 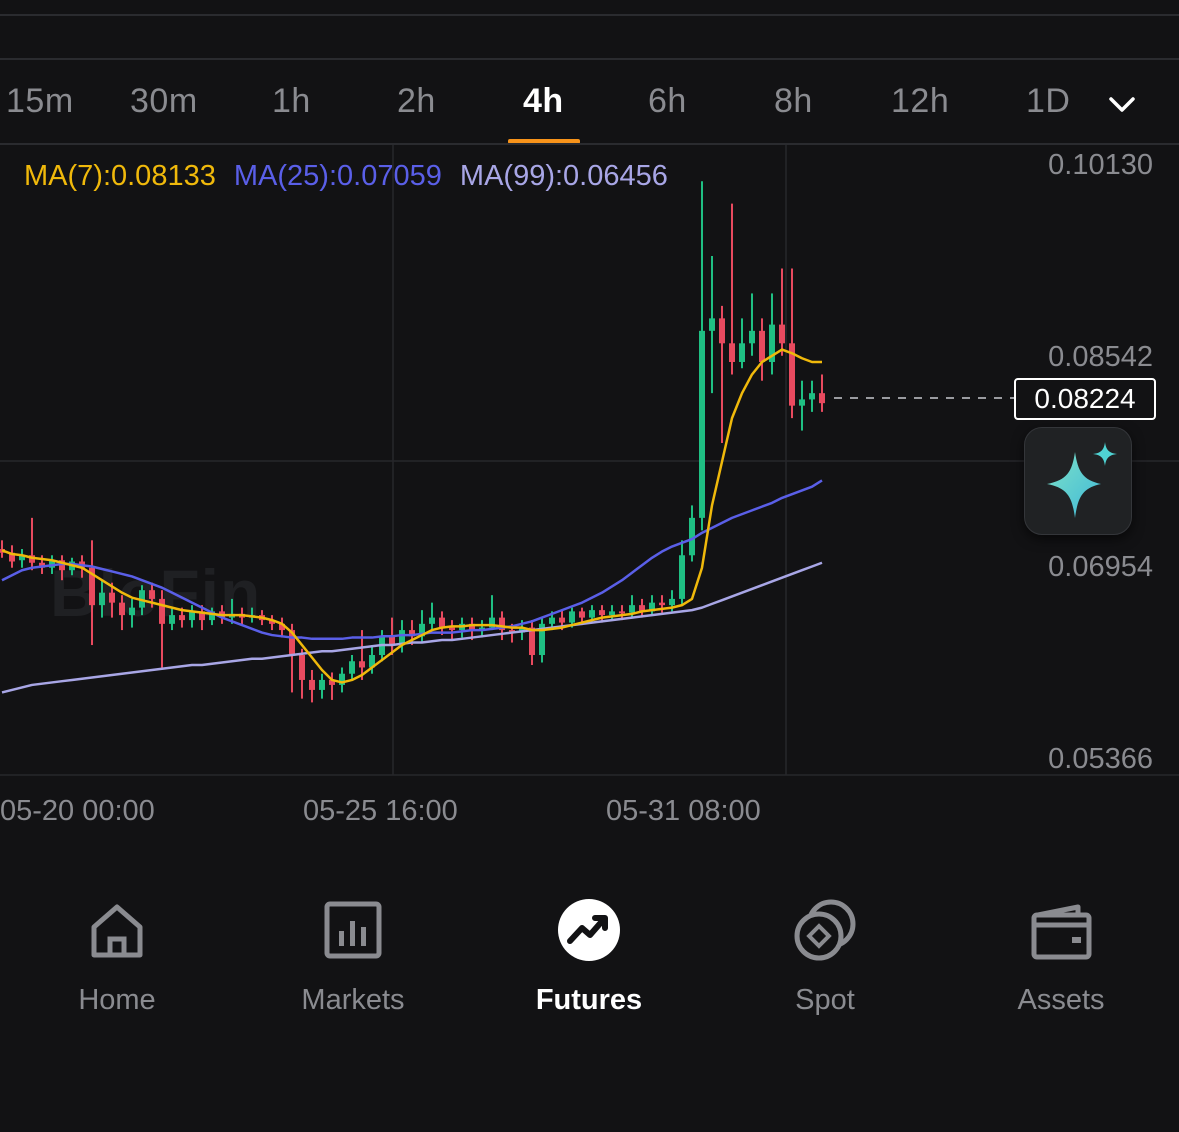 I want to click on price-tick-1: 0.08542, so click(x=1100, y=357).